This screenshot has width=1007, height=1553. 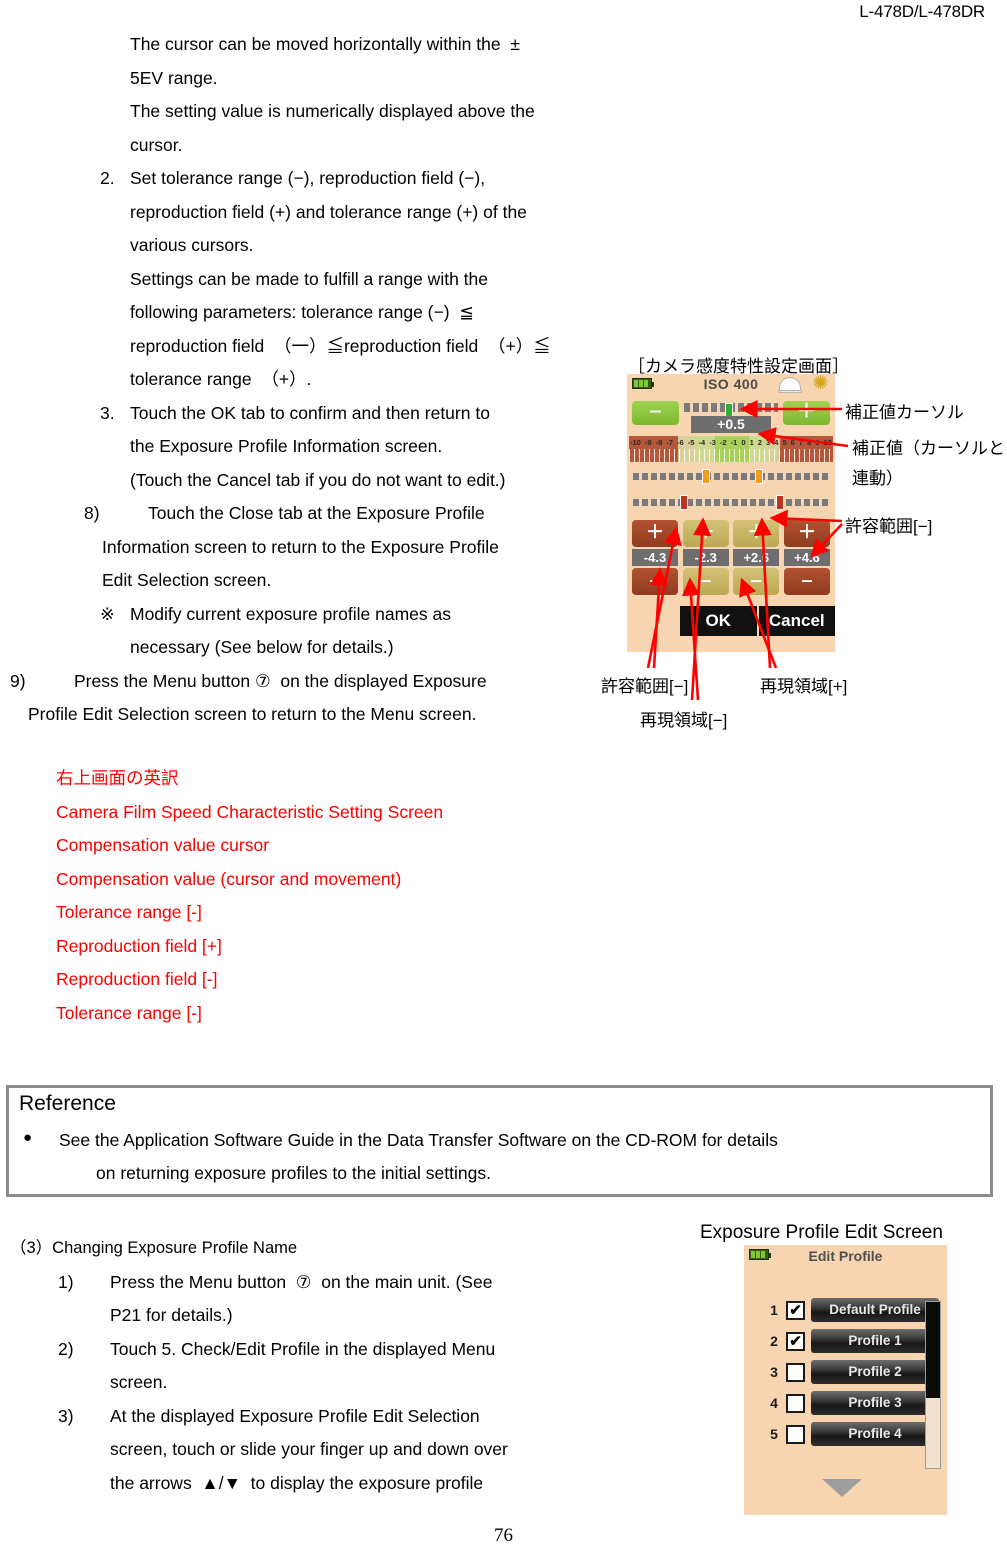 I want to click on cursor2-minus-button: ‒, so click(x=705, y=581).